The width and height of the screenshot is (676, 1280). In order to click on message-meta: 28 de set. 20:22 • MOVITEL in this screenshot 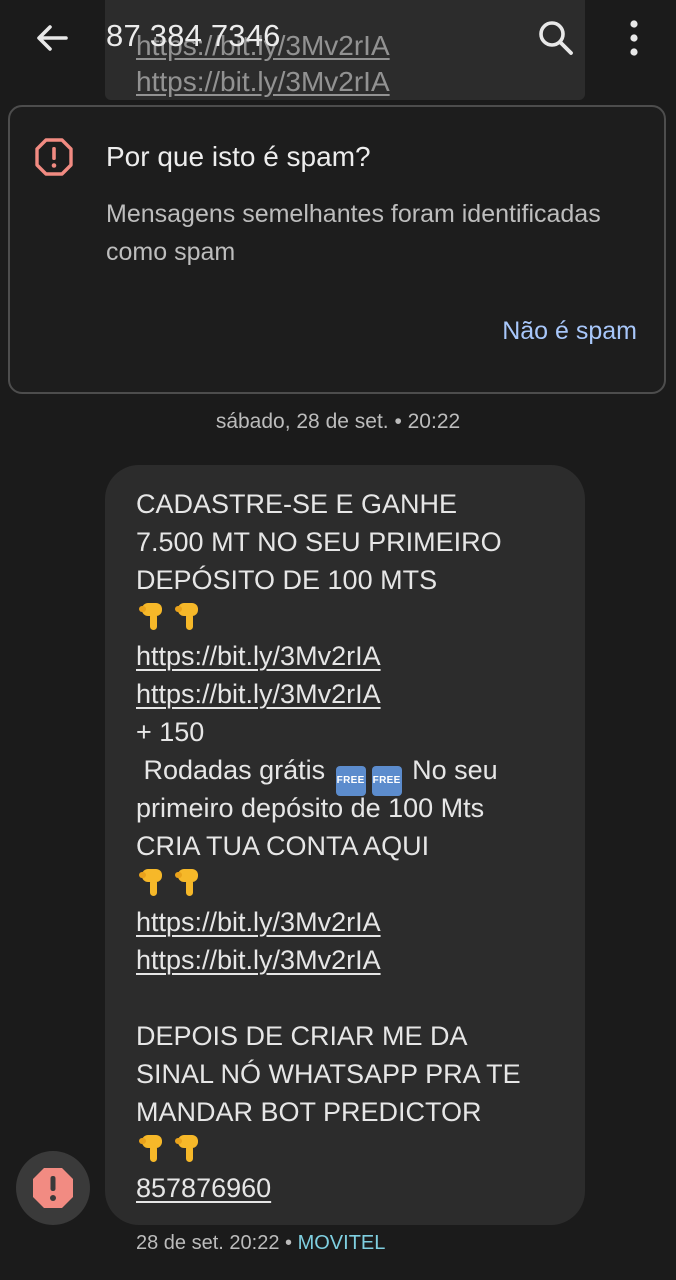, I will do `click(260, 1243)`.